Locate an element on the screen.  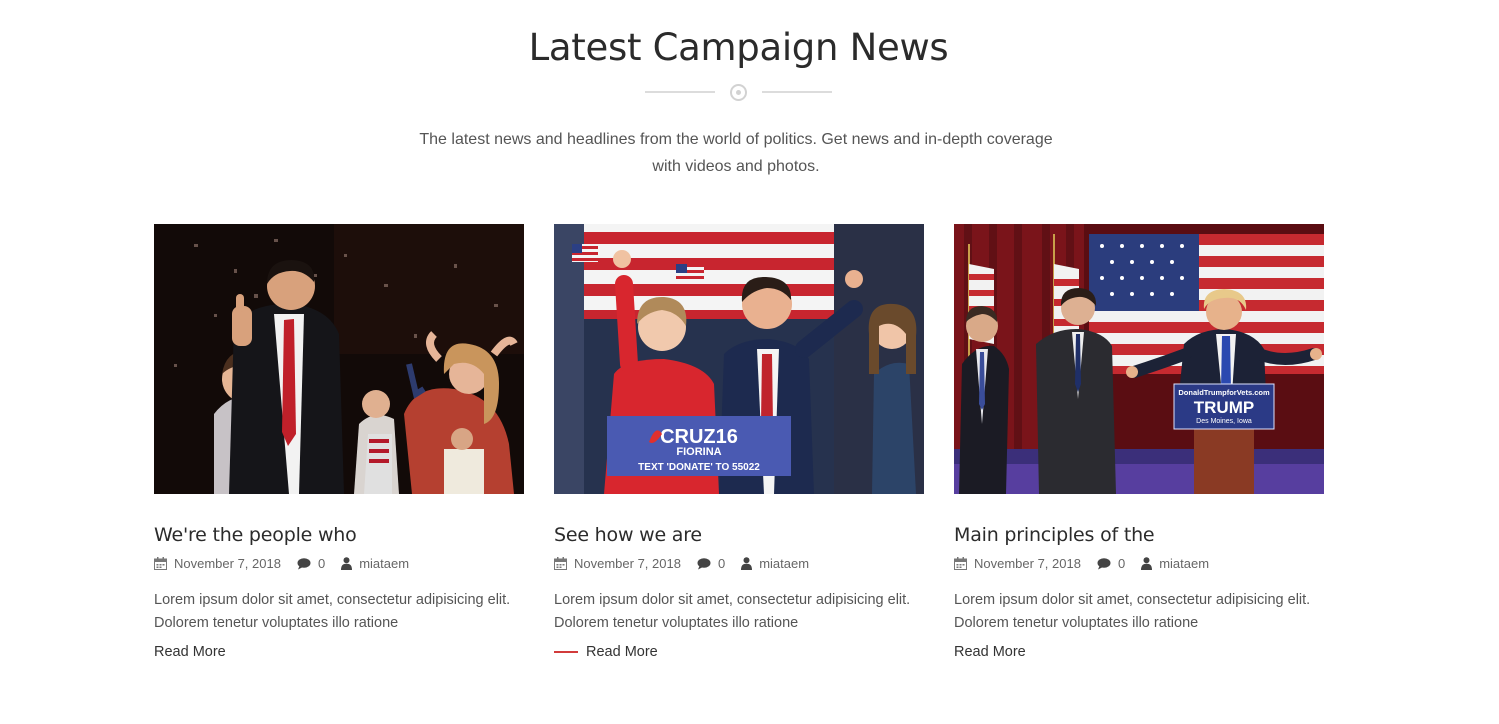
divider-line-left is located at coordinates (680, 92).